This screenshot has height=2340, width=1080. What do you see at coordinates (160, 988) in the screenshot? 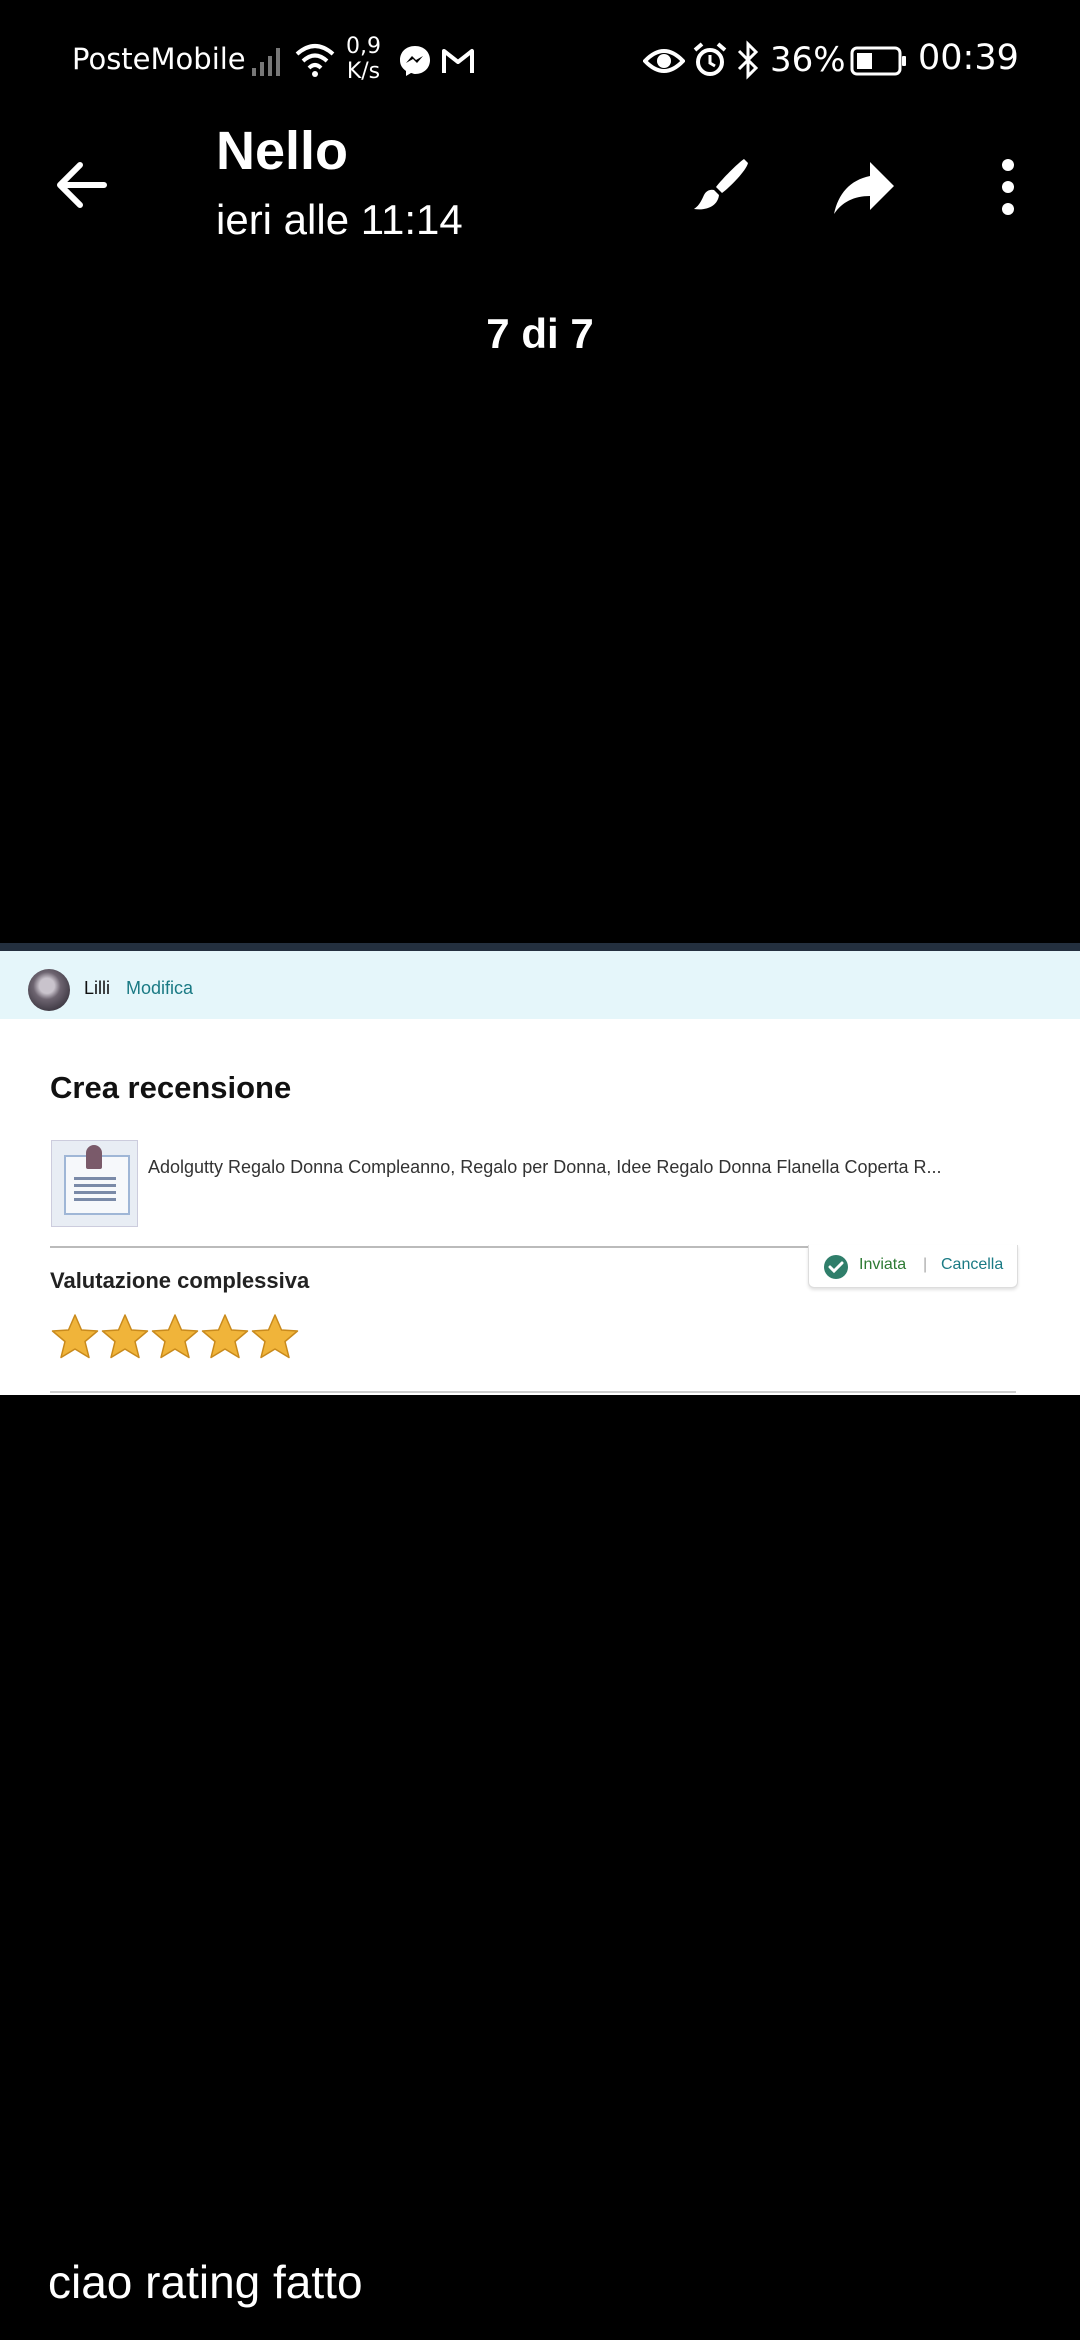
I see `edit-link: Modifica` at bounding box center [160, 988].